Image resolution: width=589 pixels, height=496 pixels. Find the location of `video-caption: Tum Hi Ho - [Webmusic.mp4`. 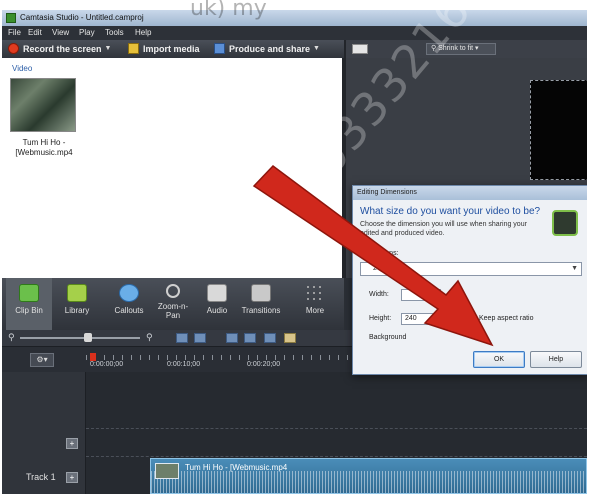

video-caption: Tum Hi Ho - [Webmusic.mp4 is located at coordinates (44, 148).